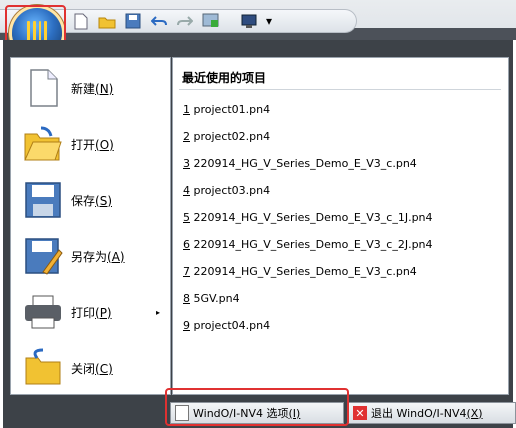  I want to click on customize-qat-button: ▾, so click(269, 21).